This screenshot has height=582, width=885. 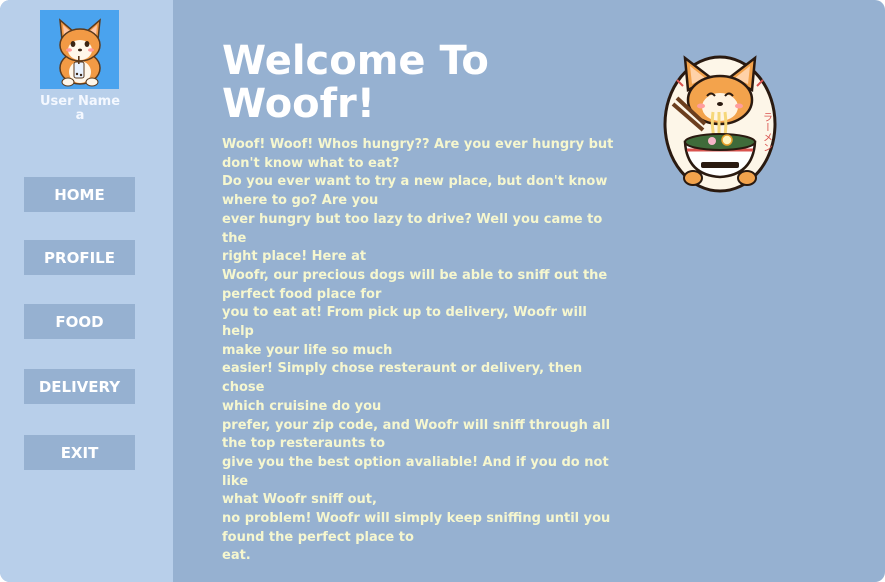 What do you see at coordinates (302, 294) in the screenshot?
I see `welcome-text-line: perfect food place for` at bounding box center [302, 294].